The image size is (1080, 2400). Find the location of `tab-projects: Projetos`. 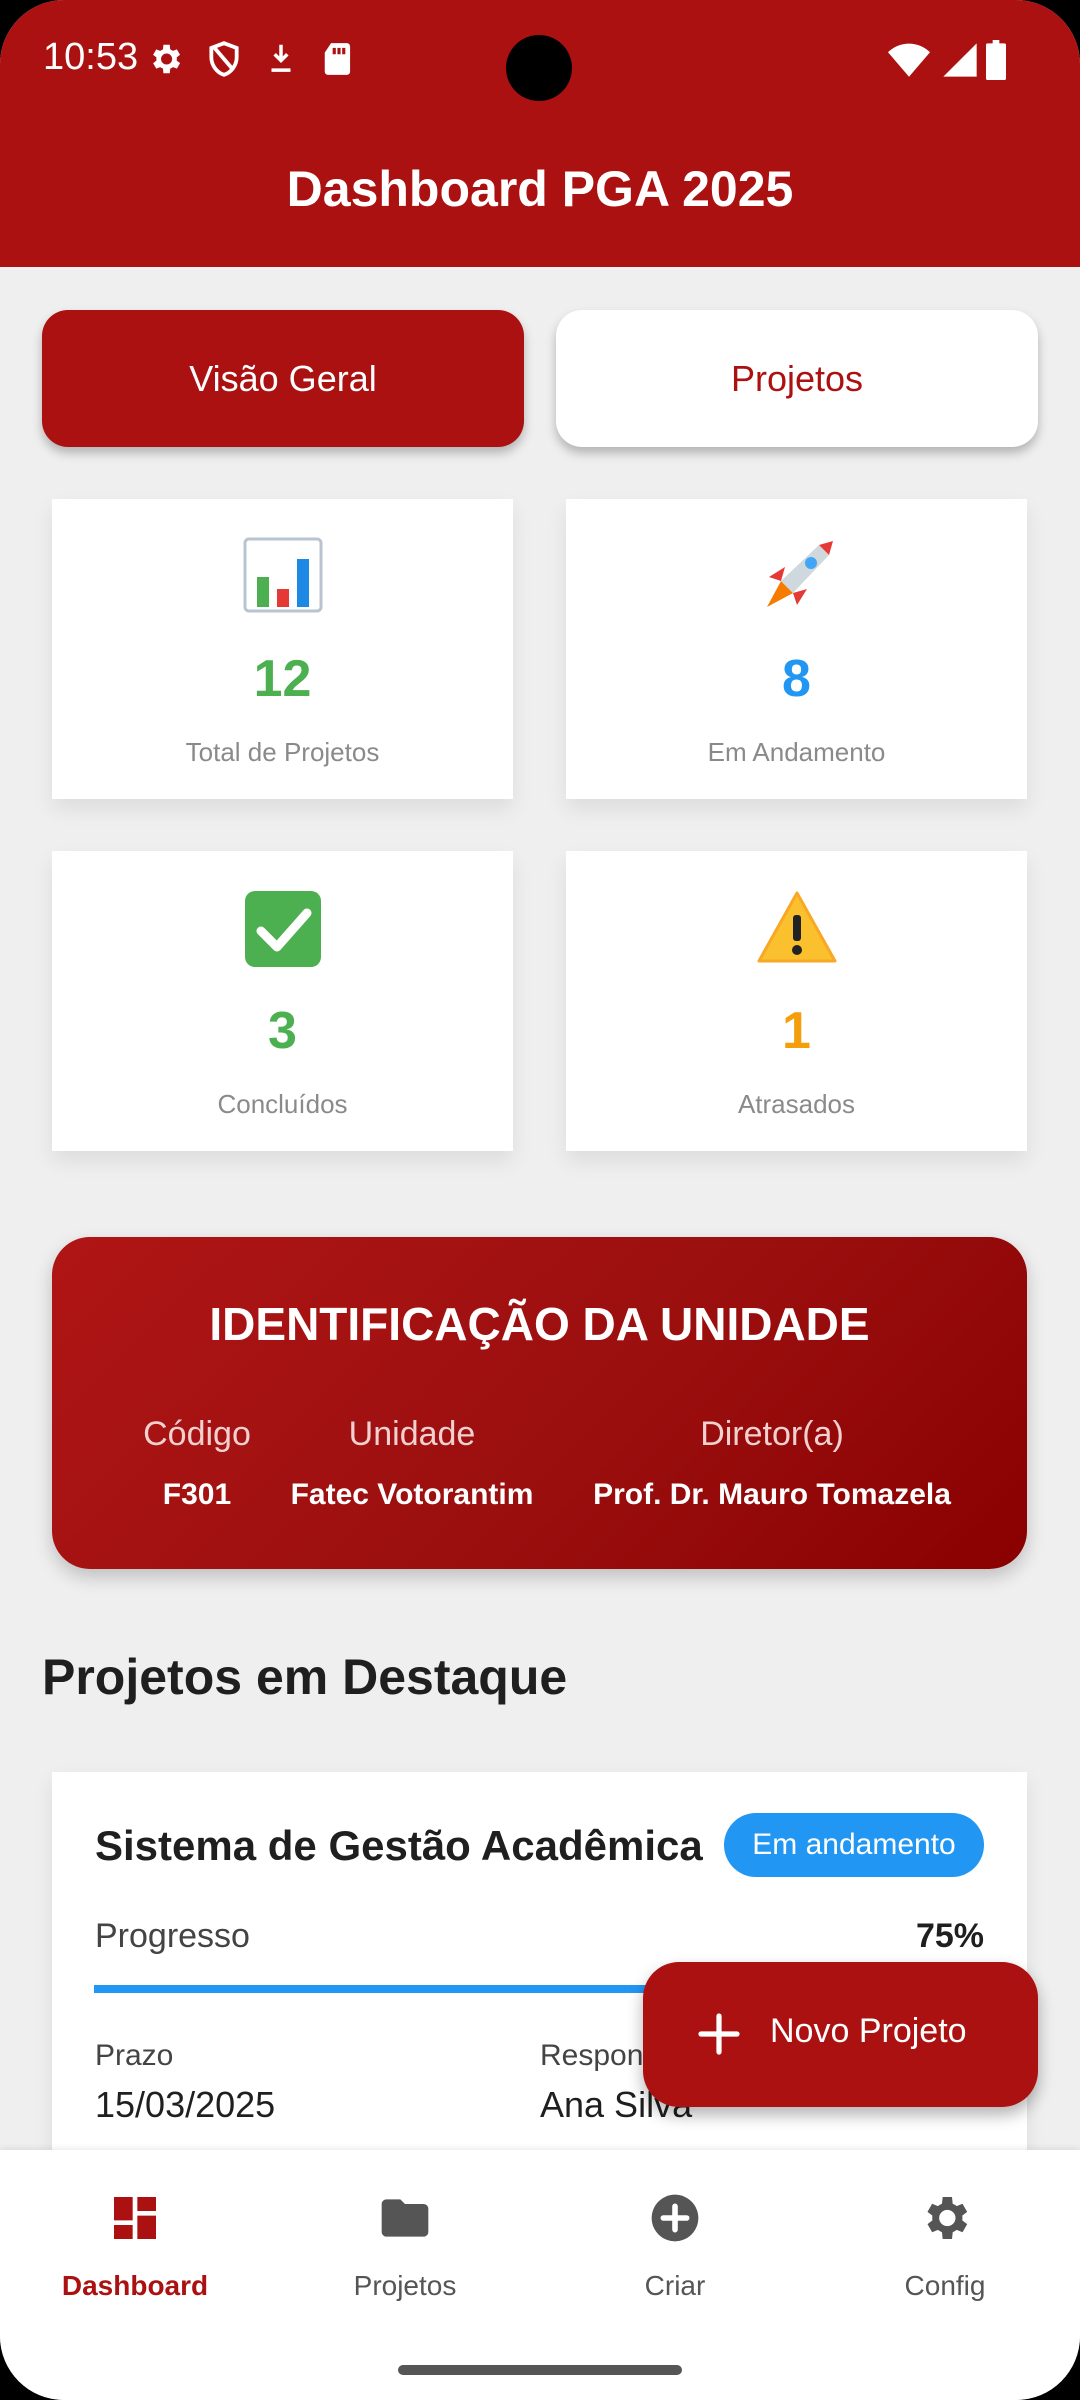

tab-projects: Projetos is located at coordinates (797, 378).